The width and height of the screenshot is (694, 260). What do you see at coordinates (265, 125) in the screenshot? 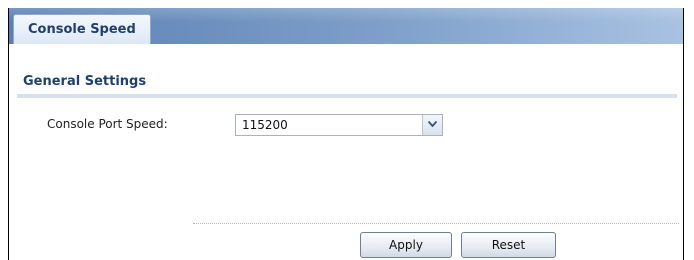
I see `console-port-speed-value: 115200` at bounding box center [265, 125].